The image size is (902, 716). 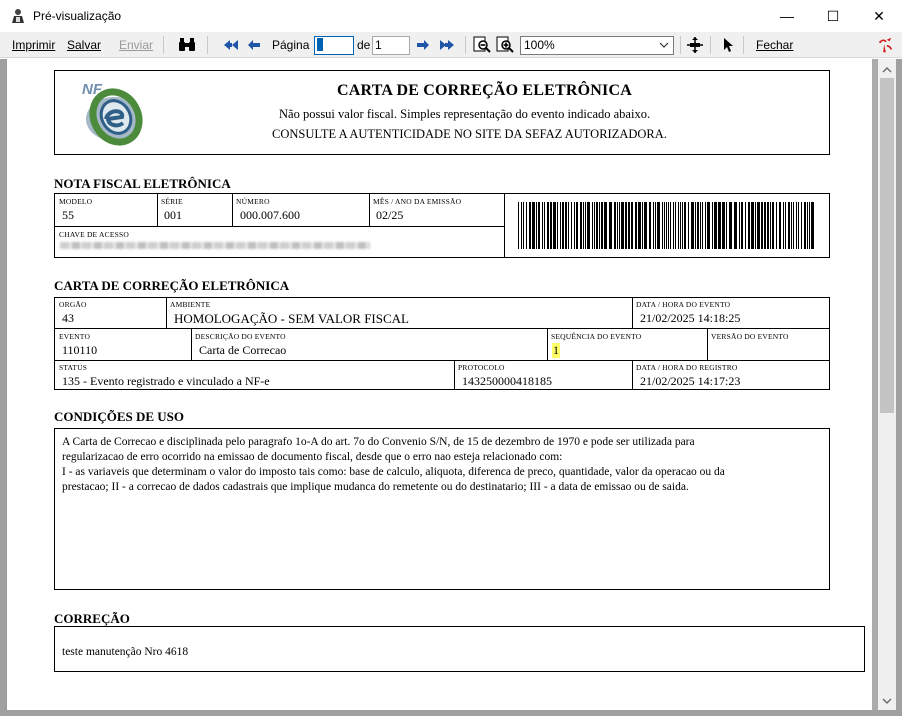 I want to click on print-button: Imprimir, so click(x=33, y=45).